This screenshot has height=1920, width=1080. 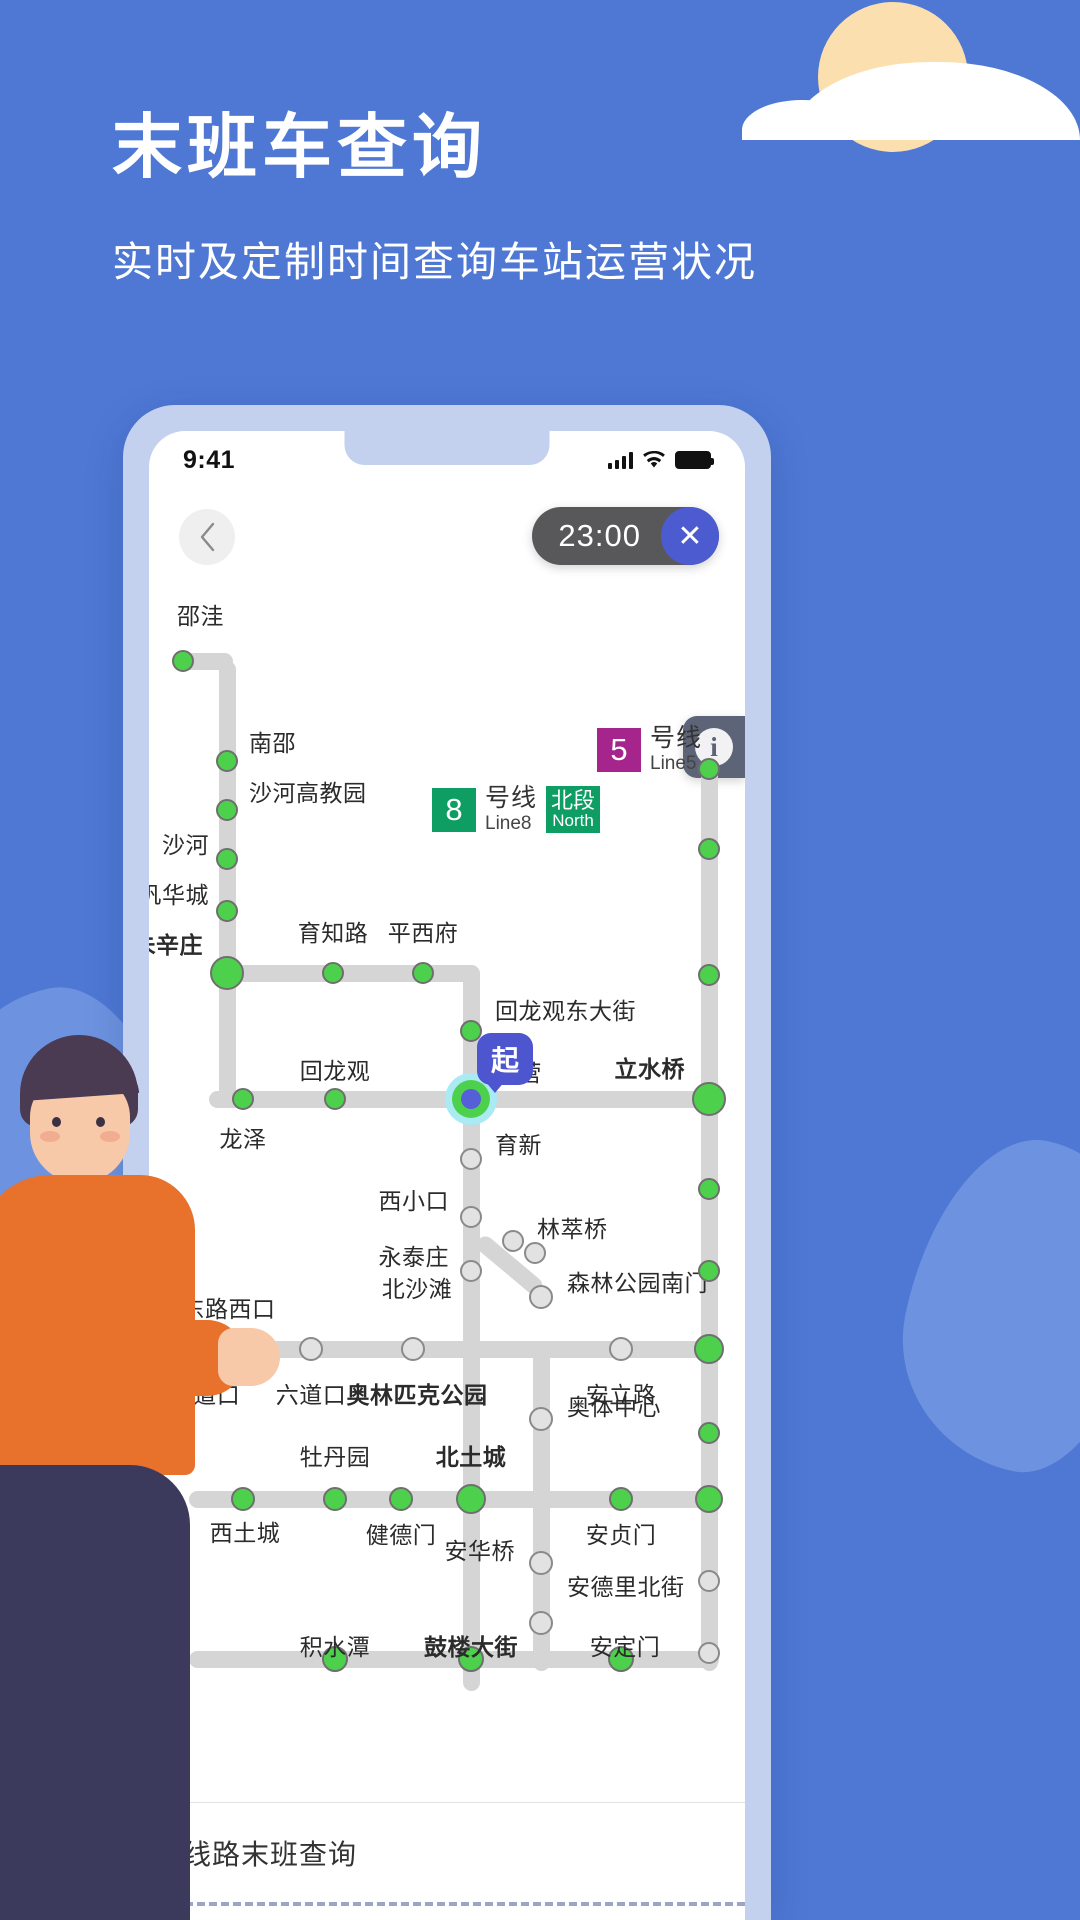 What do you see at coordinates (209, 459) in the screenshot?
I see `status-bar-time: 9:41` at bounding box center [209, 459].